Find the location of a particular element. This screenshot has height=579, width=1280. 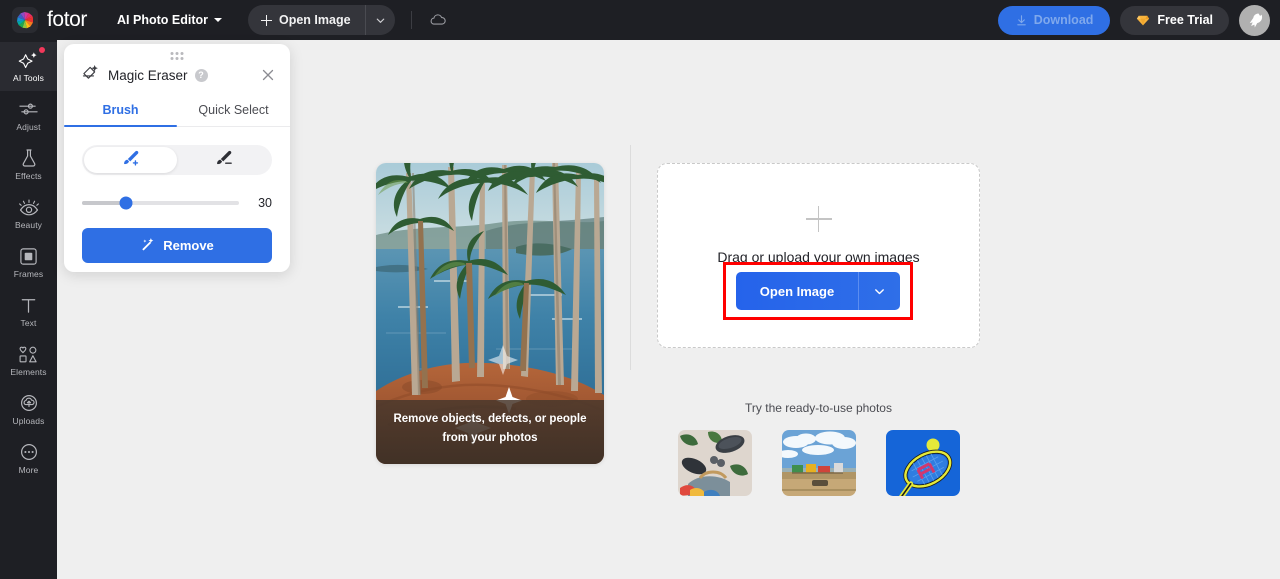

sidebar-item-label: More is located at coordinates (28, 470).